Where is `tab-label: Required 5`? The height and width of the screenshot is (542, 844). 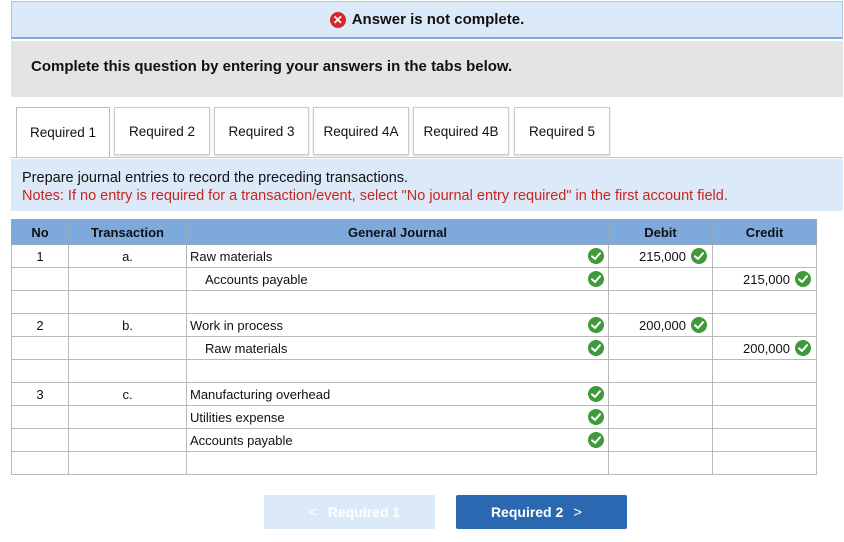
tab-label: Required 5 is located at coordinates (562, 131).